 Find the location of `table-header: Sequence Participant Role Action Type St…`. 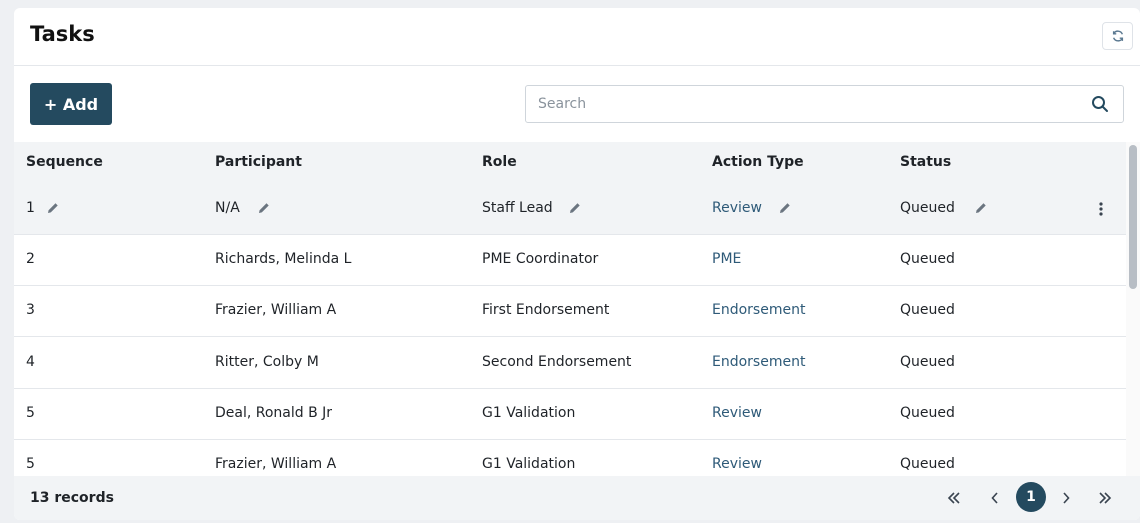

table-header: Sequence Participant Role Action Type St… is located at coordinates (570, 163).